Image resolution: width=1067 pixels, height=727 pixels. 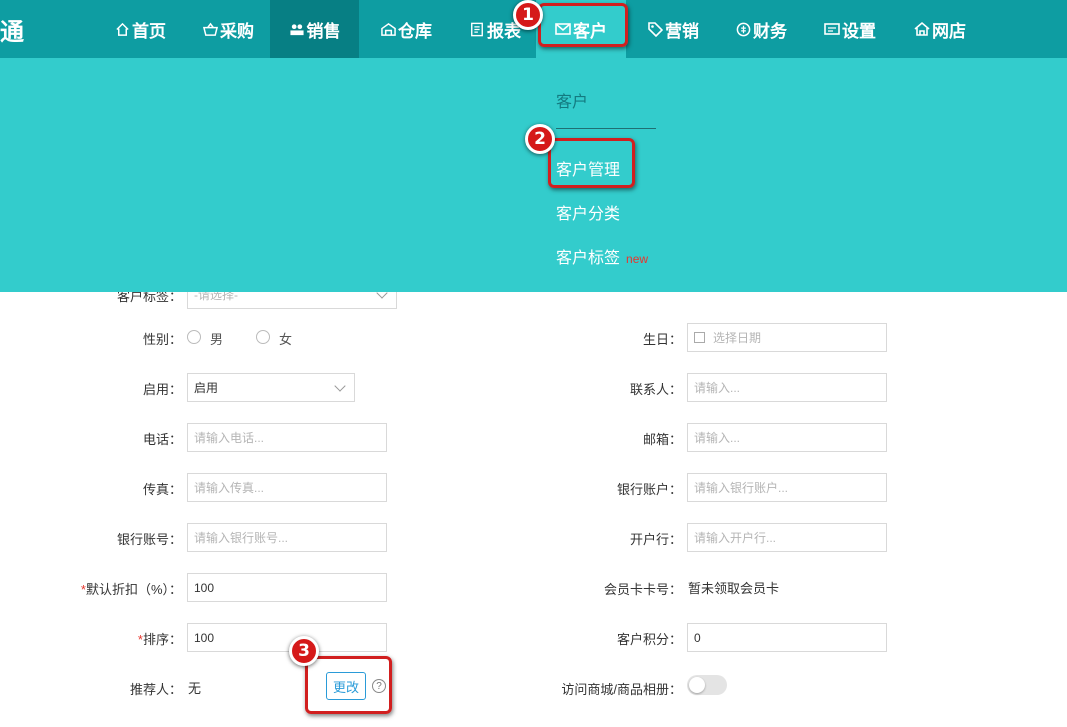 I want to click on nav-sales: 销售, so click(x=314, y=29).